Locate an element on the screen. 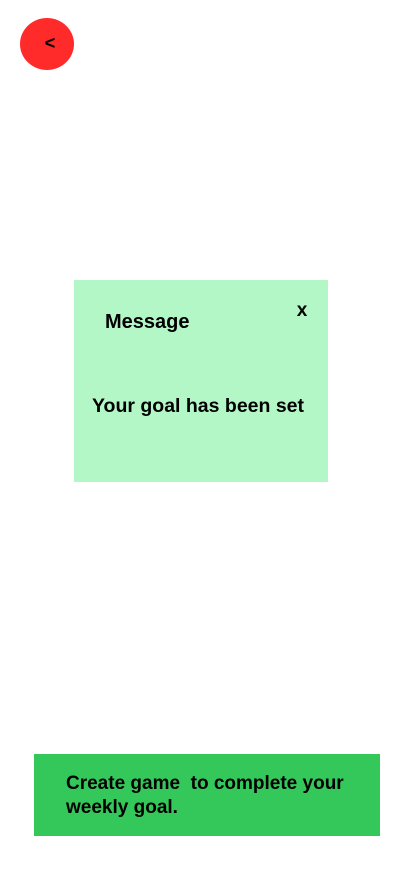 This screenshot has height=874, width=402. back-button: < is located at coordinates (47, 44).